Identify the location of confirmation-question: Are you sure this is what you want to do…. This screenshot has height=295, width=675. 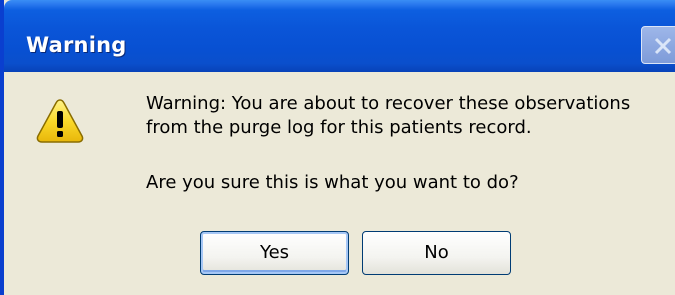
(332, 182).